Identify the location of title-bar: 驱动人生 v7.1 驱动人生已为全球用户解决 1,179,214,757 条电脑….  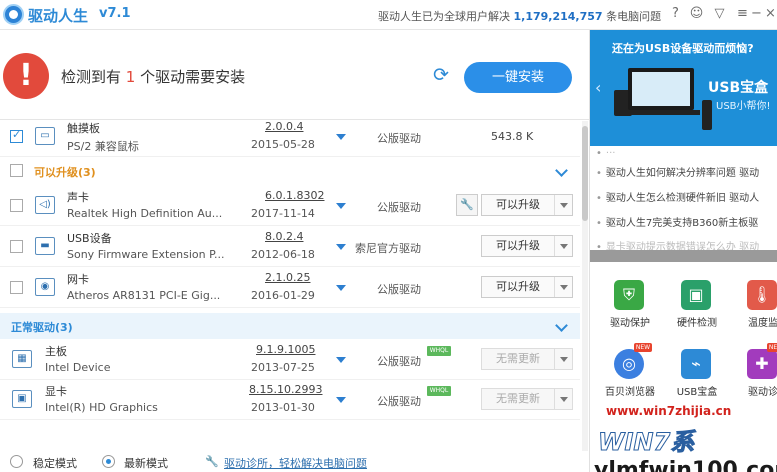
(388, 15).